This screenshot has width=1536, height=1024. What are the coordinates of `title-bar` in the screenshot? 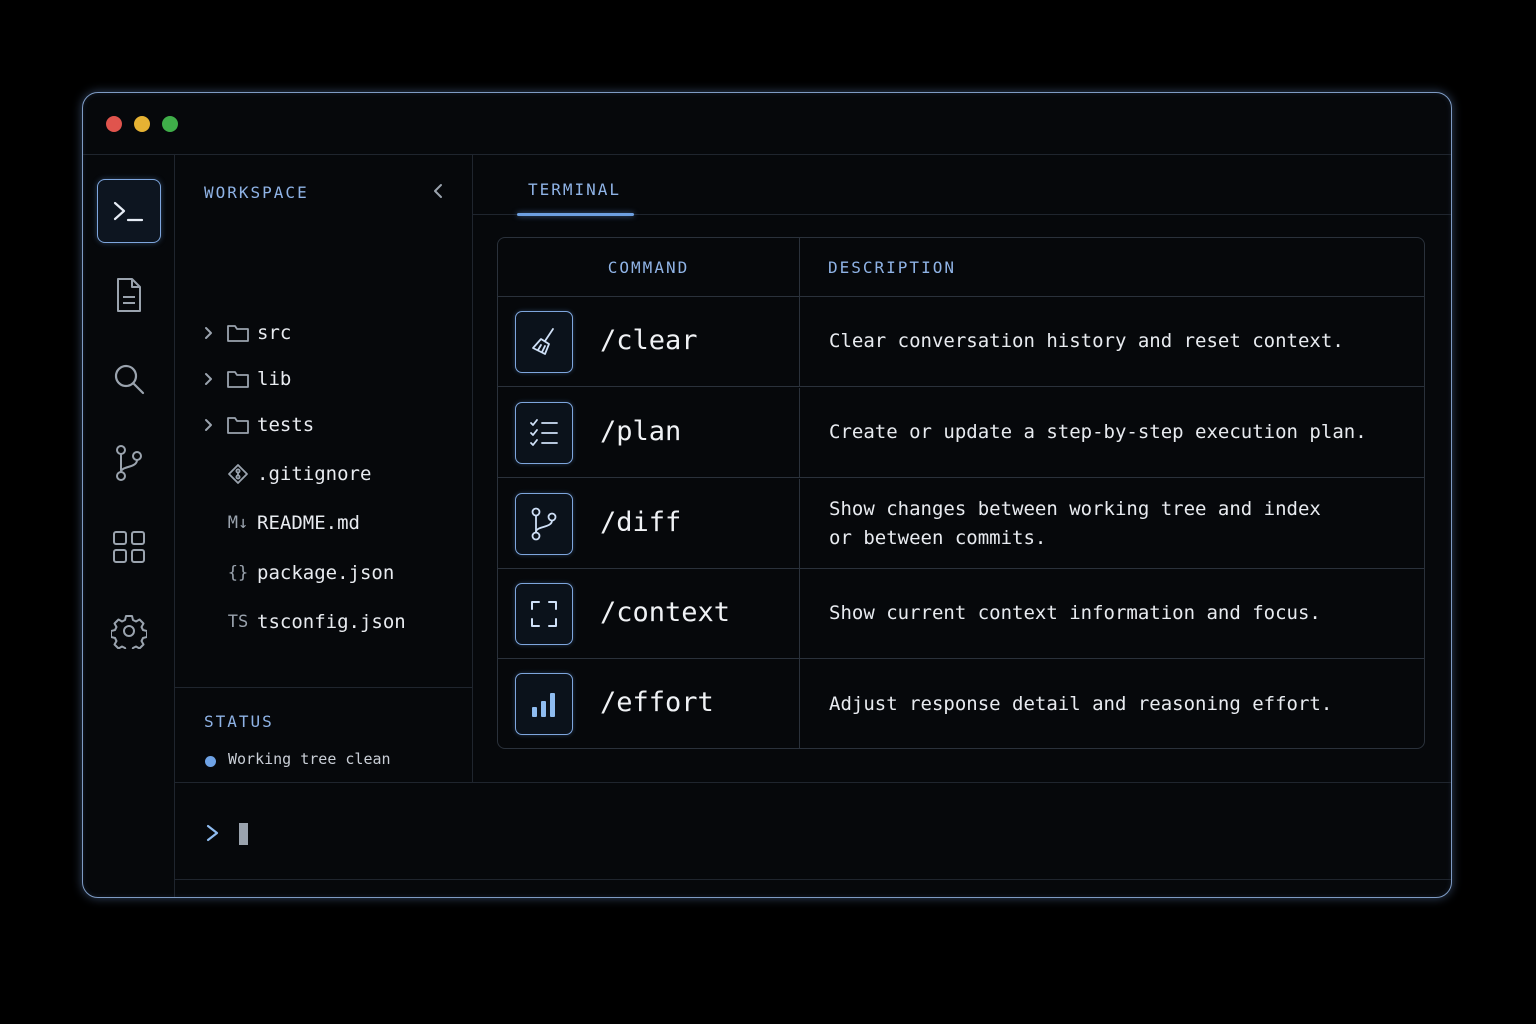 It's located at (767, 124).